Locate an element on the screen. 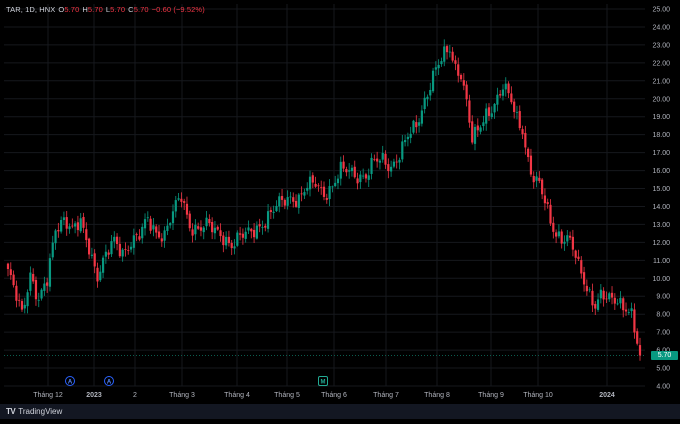 This screenshot has width=680, height=424. symbol-label: TAR, 1D, HNX is located at coordinates (30, 9).